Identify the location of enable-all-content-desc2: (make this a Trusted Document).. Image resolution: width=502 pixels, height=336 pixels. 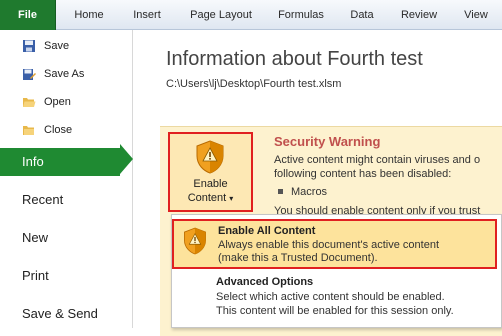
(298, 258).